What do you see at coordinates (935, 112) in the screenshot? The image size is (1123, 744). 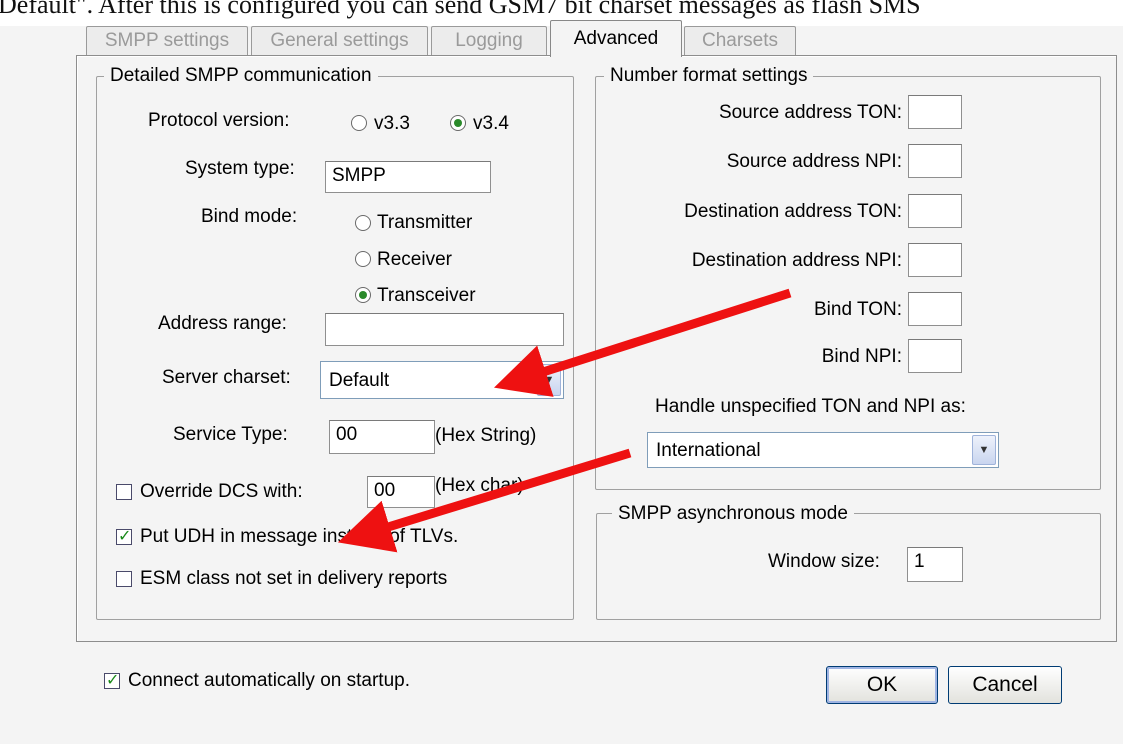 I see `source-ton-input` at bounding box center [935, 112].